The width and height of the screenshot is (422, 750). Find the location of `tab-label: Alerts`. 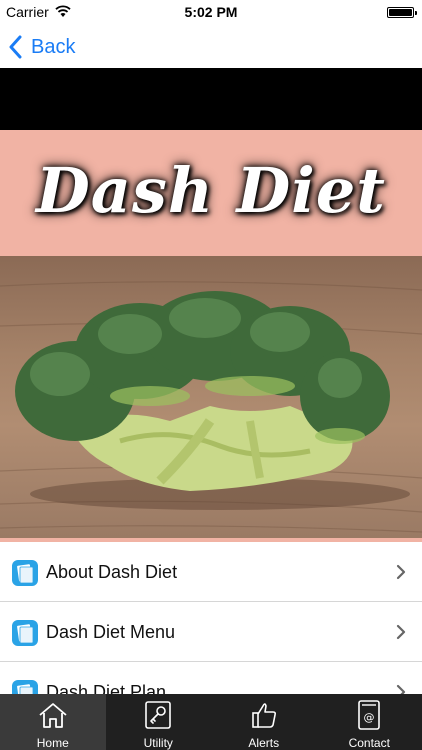

tab-label: Alerts is located at coordinates (264, 743).